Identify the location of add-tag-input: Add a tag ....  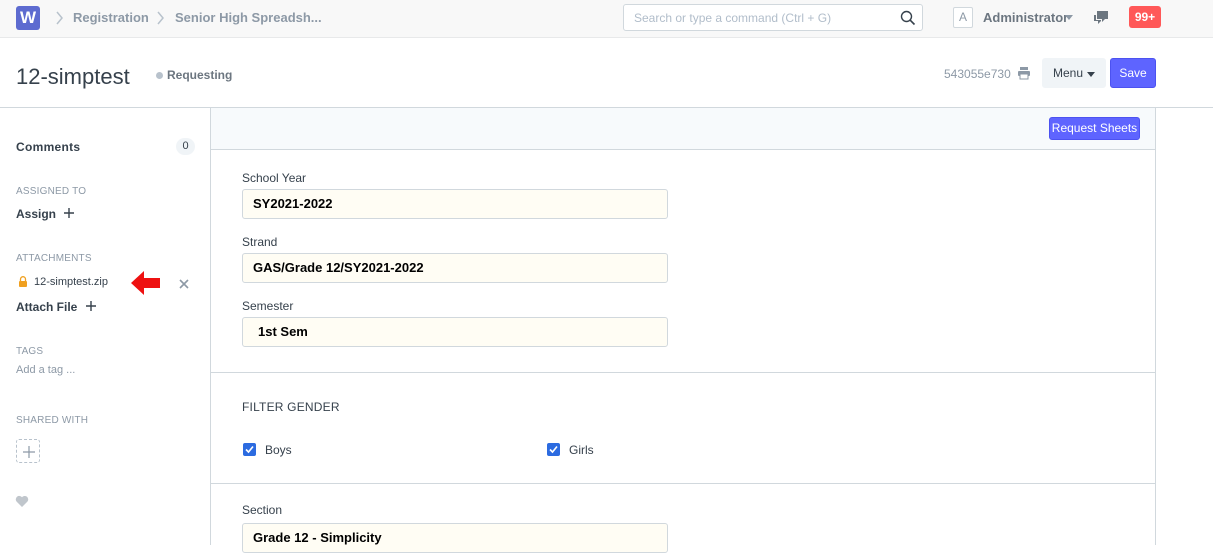
(45, 370).